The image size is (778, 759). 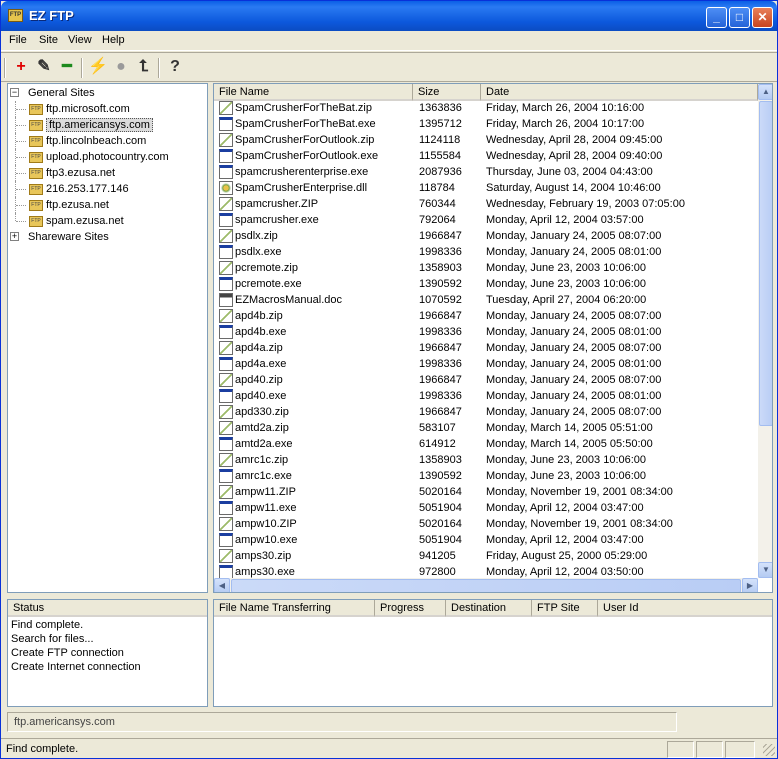 What do you see at coordinates (574, 380) in the screenshot?
I see `file-date: Monday, January 24, 2005 08:07:00` at bounding box center [574, 380].